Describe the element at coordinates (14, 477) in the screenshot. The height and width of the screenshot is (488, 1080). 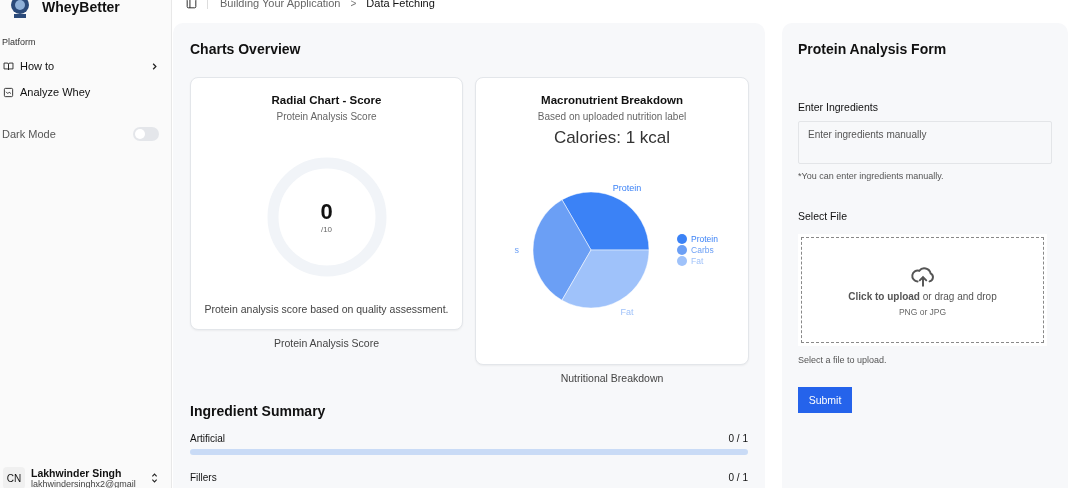
I see `avatar: CN` at that location.